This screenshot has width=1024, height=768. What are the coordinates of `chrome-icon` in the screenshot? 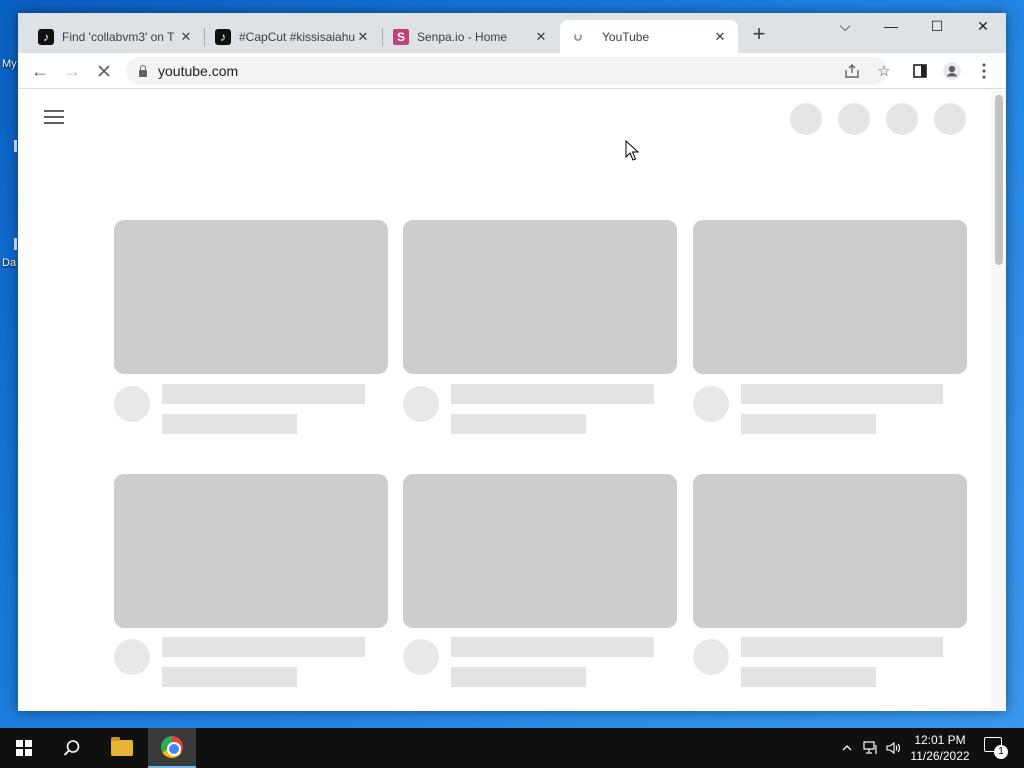 It's located at (172, 747).